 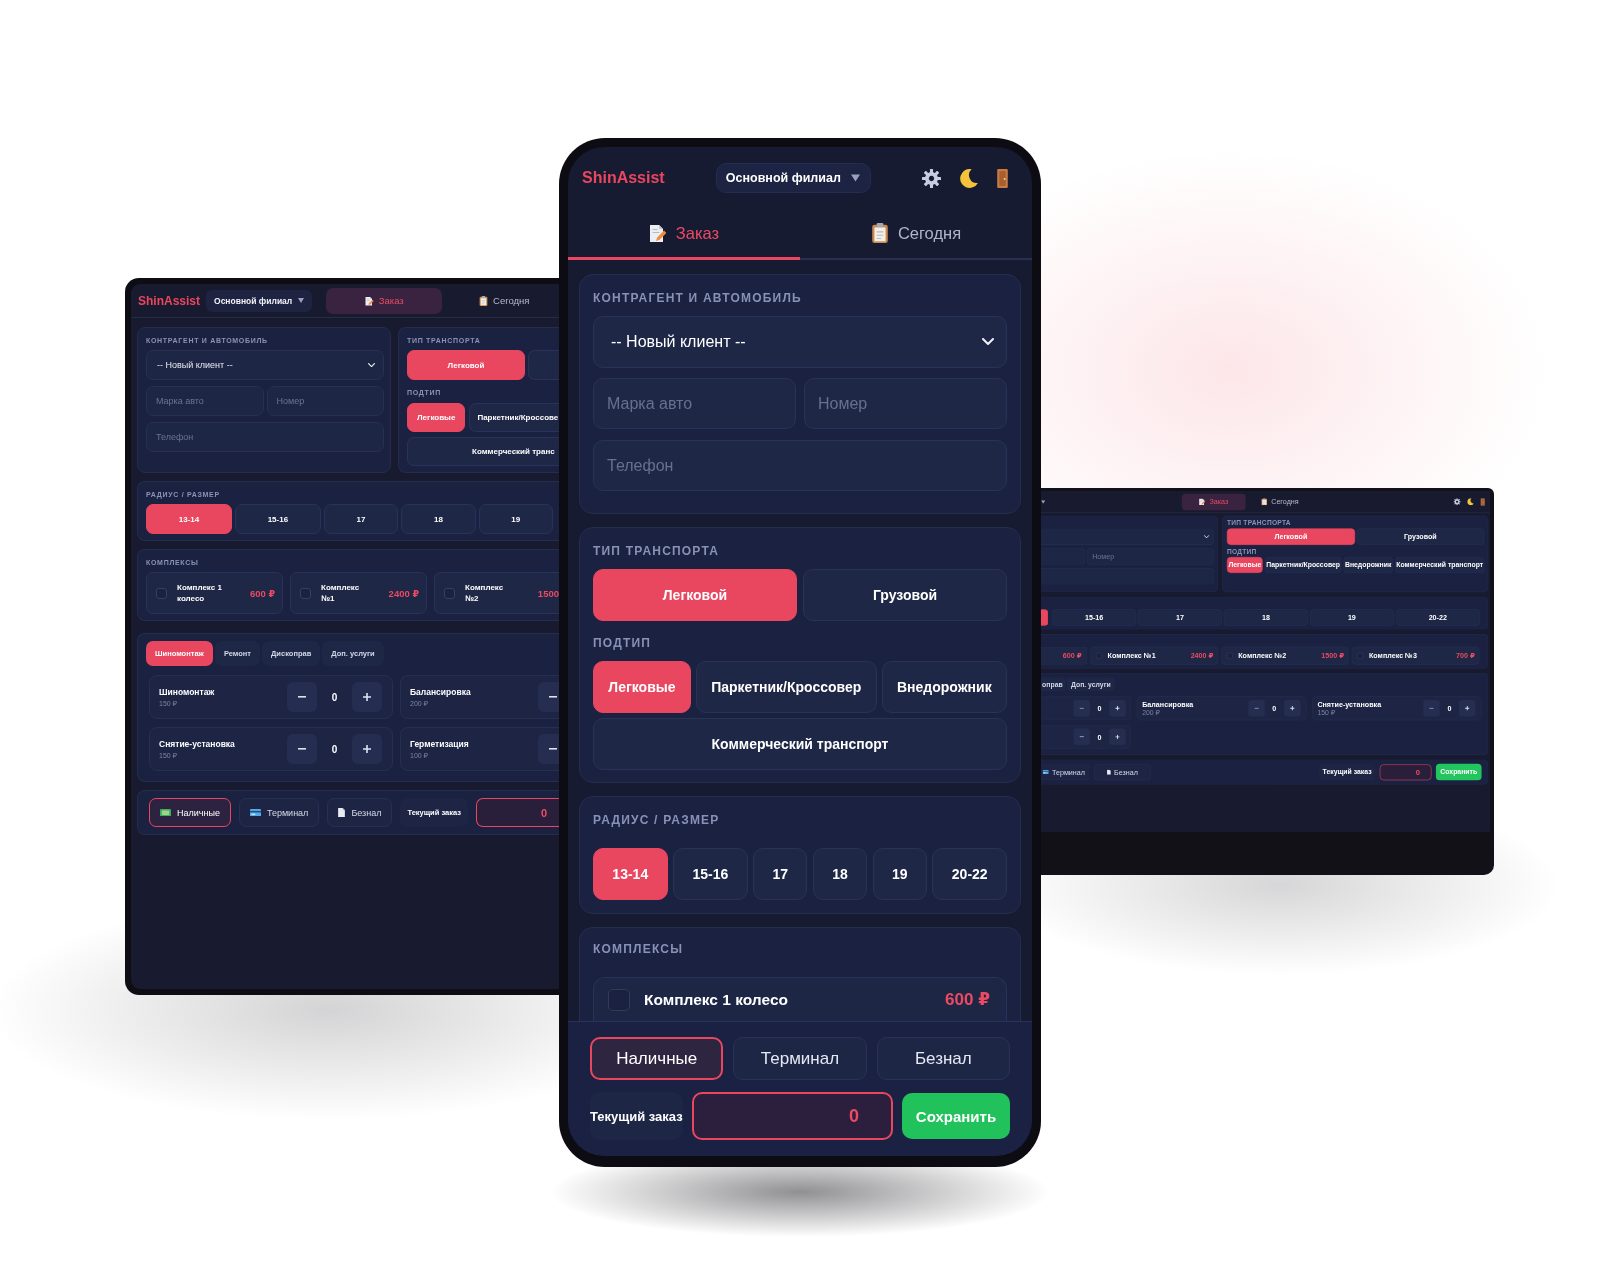 I want to click on section-title: ТИП ТРАНСПОРТА, so click(x=657, y=551).